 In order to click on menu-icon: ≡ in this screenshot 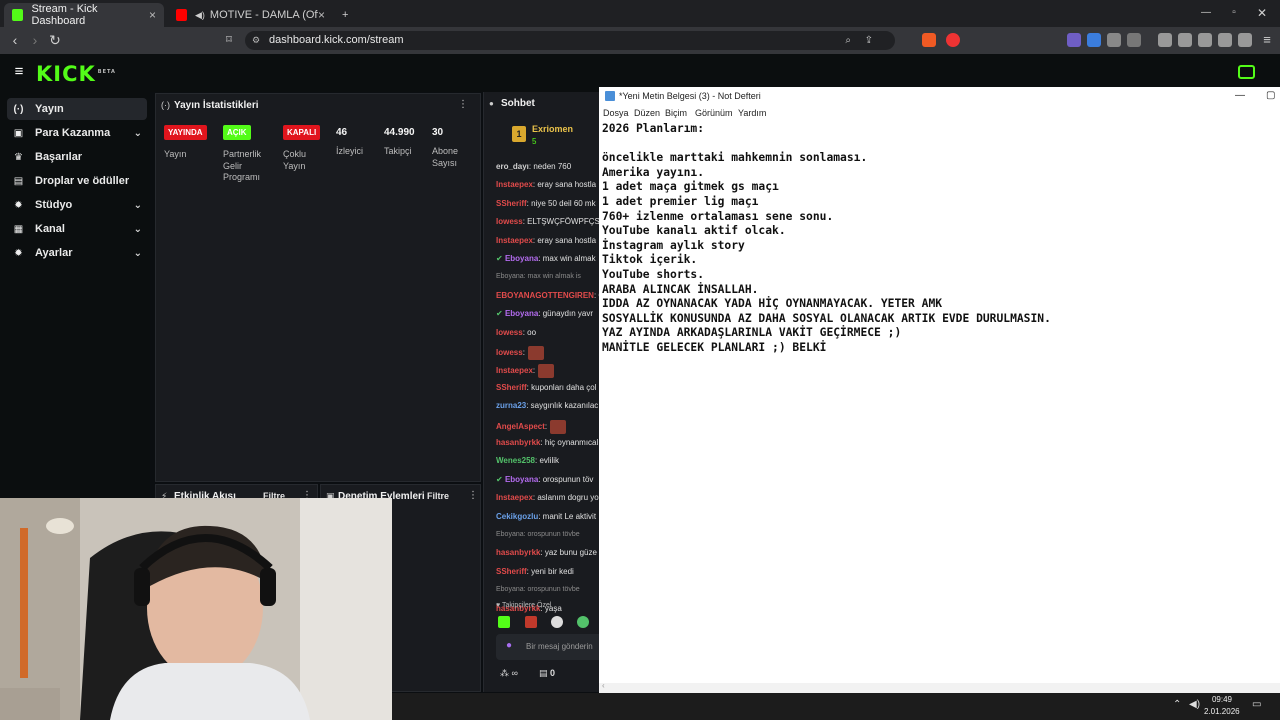, I will do `click(1267, 40)`.